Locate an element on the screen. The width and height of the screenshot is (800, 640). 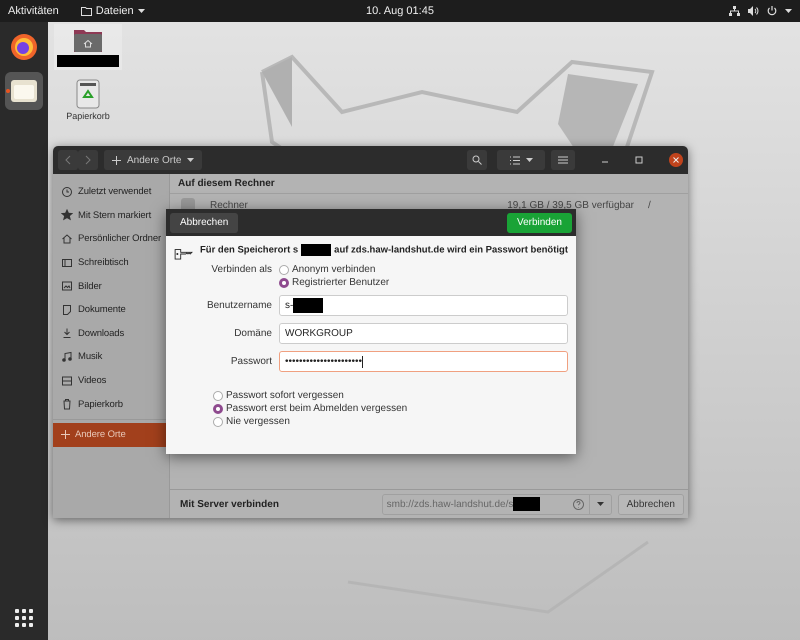
connect-label: Mit Server verbinden is located at coordinates (229, 504).